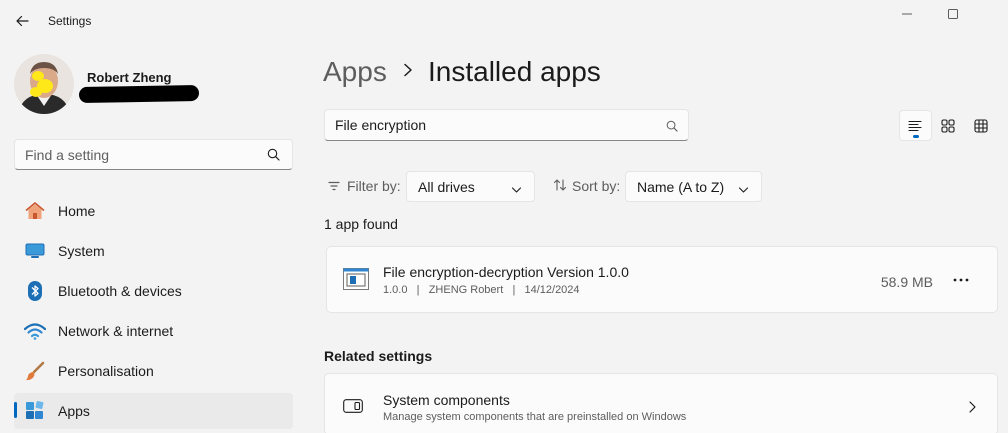 This screenshot has width=1008, height=433. I want to click on user-name: Robert Zheng, so click(129, 77).